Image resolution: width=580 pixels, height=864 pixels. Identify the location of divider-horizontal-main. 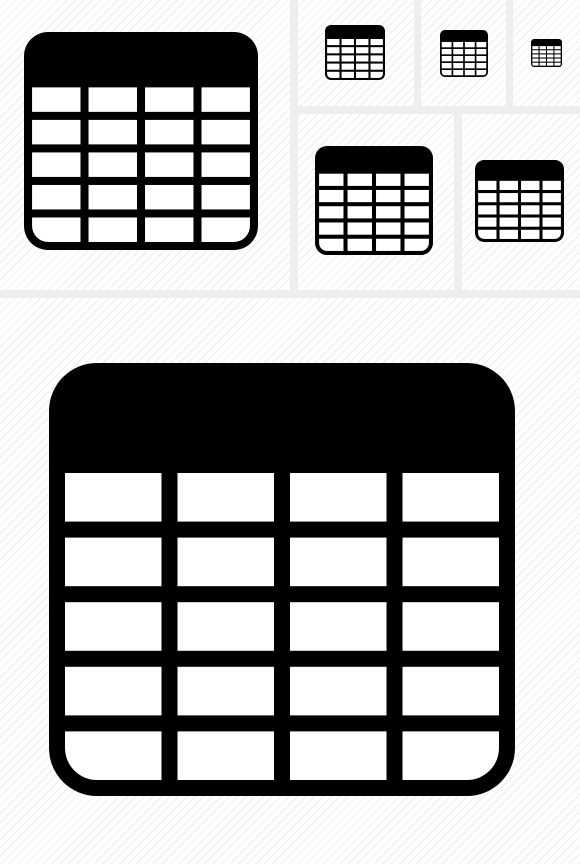
(290, 294).